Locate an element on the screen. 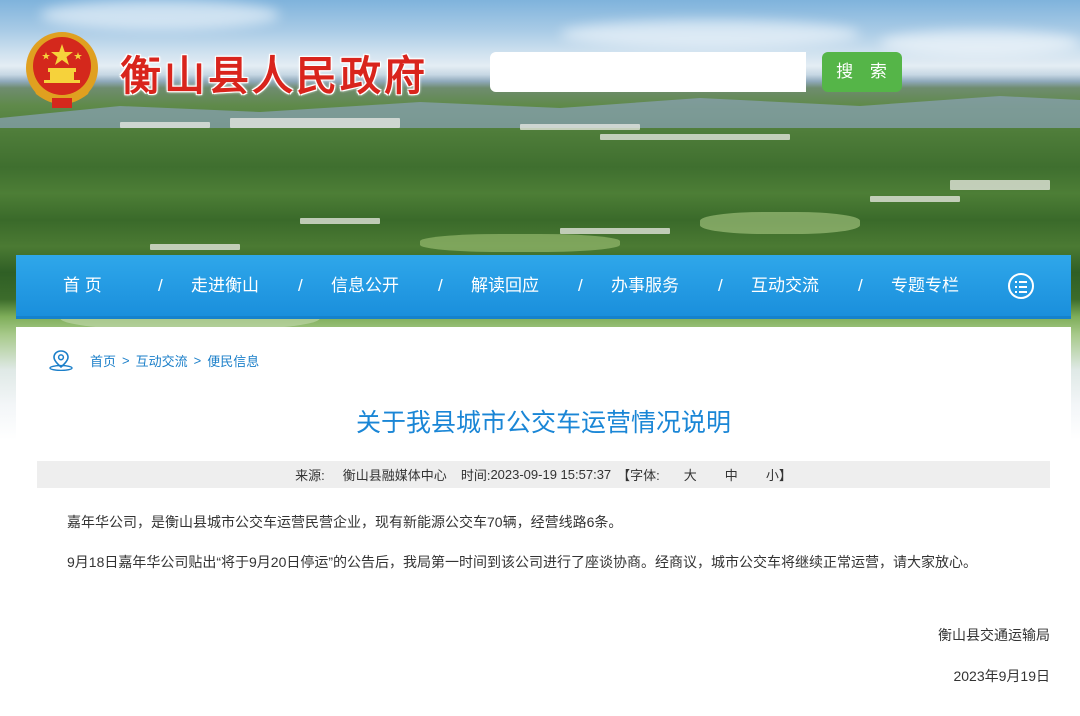  article-title: 关于我县城市公交车运营情况说明 is located at coordinates (543, 423).